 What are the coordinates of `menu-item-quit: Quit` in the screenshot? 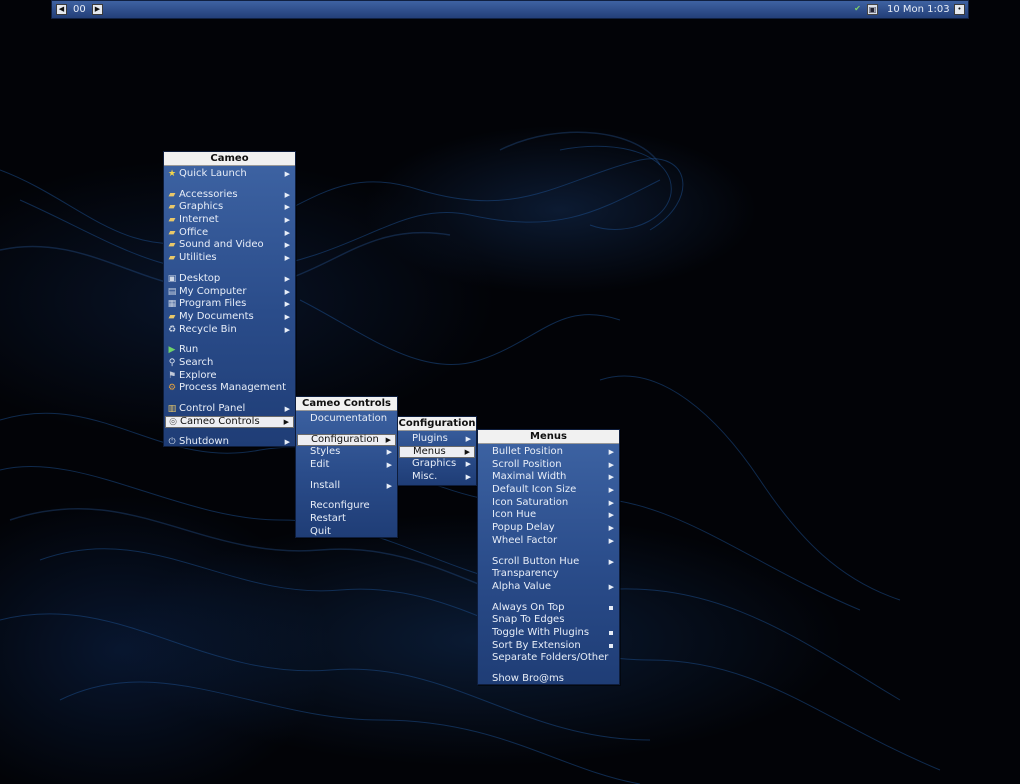 It's located at (346, 532).